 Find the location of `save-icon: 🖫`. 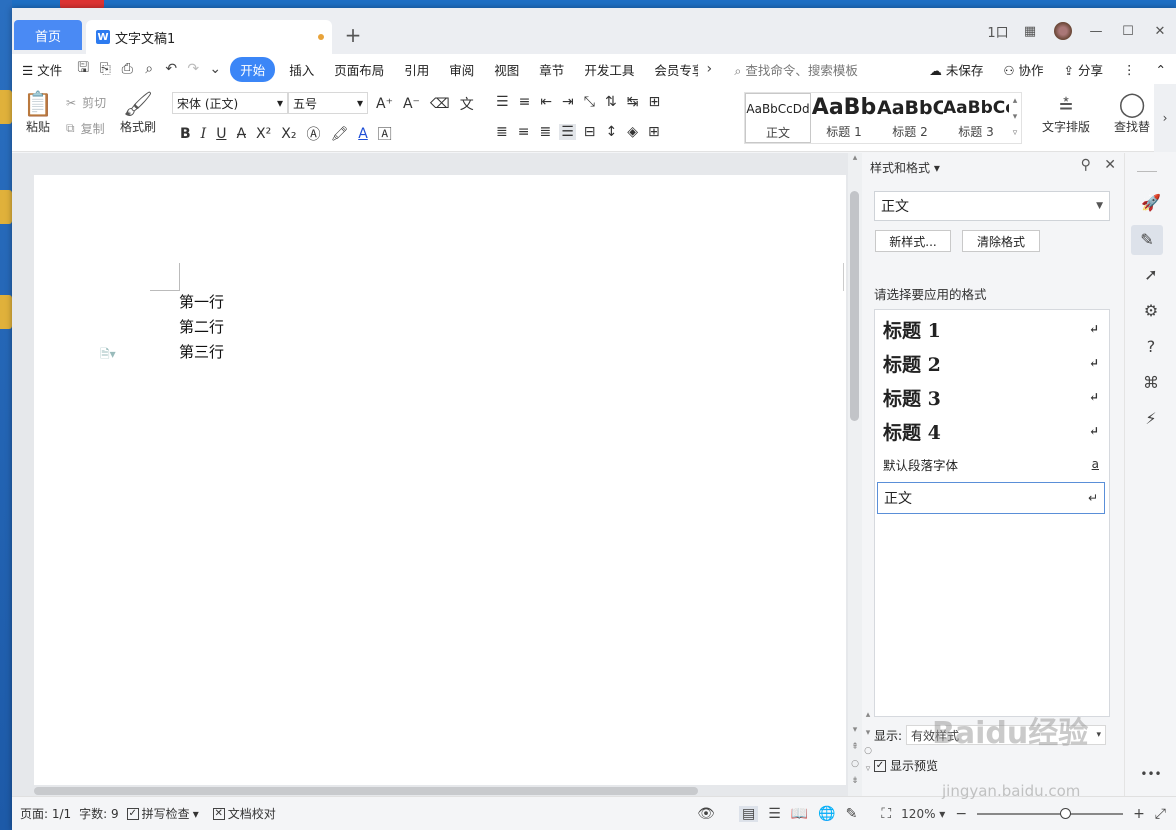

save-icon: 🖫 is located at coordinates (83, 69).